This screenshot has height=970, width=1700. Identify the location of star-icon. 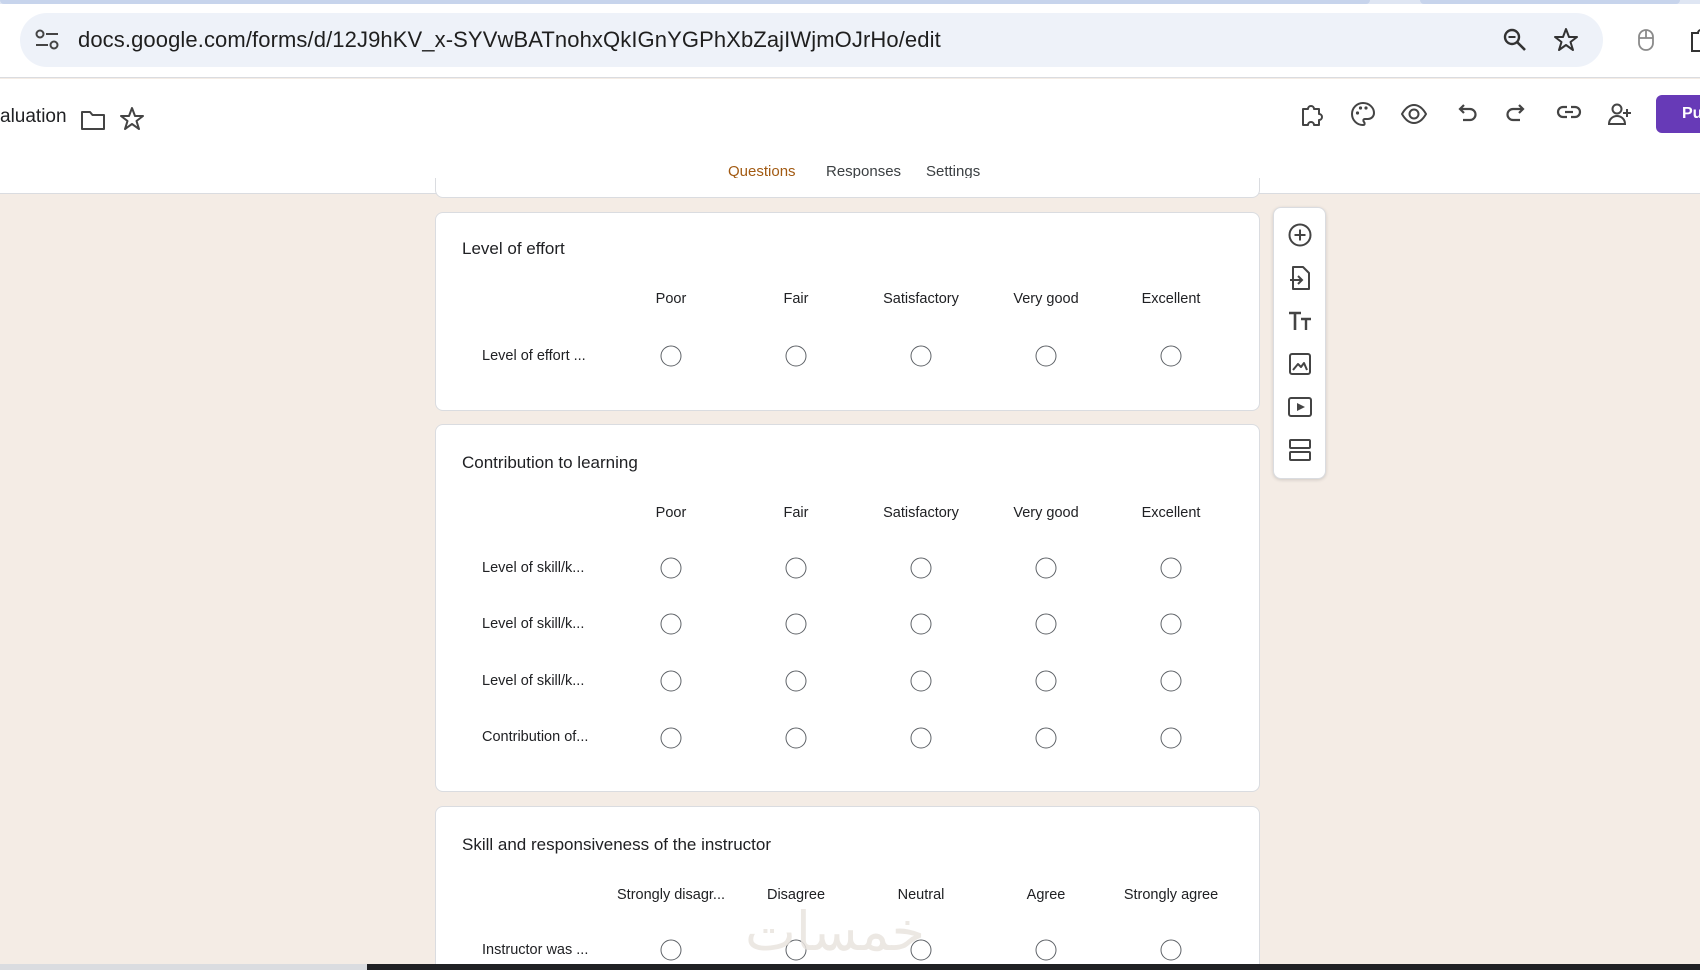
(132, 119).